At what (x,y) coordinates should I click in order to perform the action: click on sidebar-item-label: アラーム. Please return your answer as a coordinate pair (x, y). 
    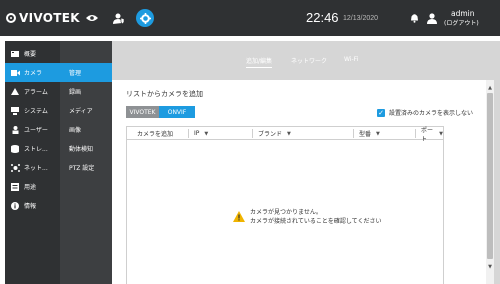
    Looking at the image, I should click on (36, 92).